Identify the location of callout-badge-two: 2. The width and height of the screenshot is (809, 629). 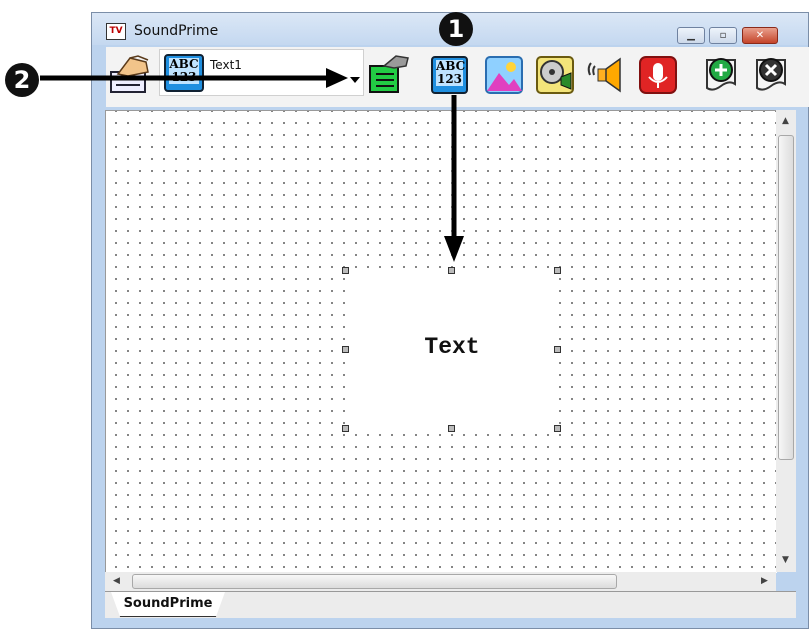
(22, 80).